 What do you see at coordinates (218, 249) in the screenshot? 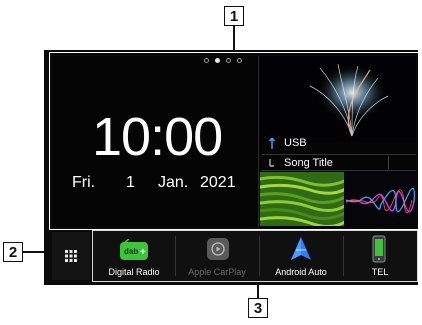
I see `carplay-icon` at bounding box center [218, 249].